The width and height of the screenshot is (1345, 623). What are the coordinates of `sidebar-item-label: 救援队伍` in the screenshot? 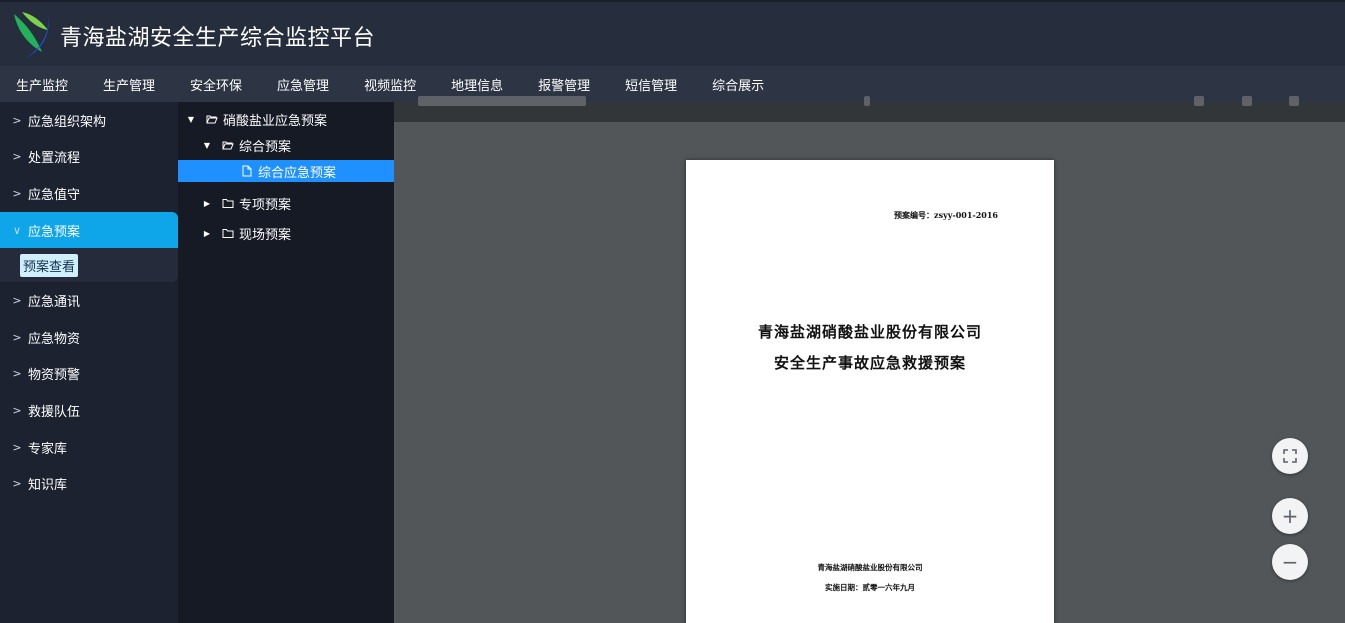 It's located at (54, 412).